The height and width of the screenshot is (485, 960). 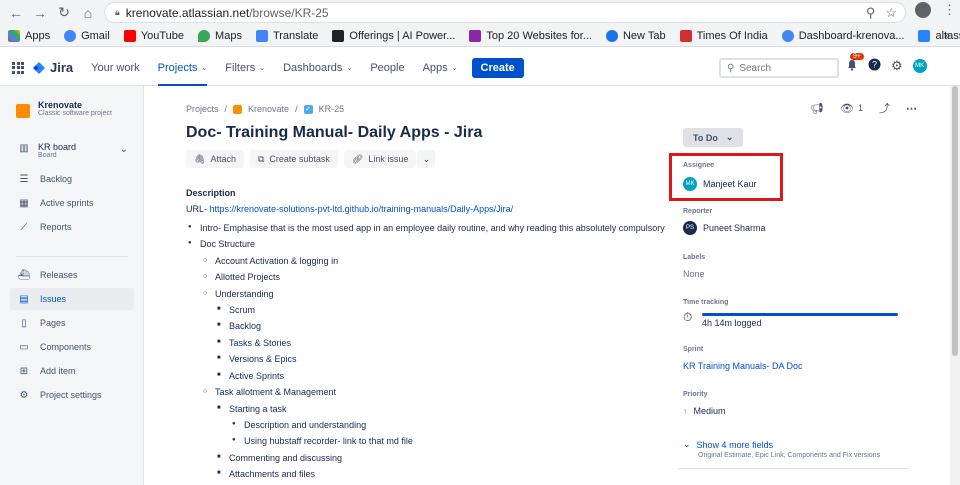 What do you see at coordinates (939, 35) in the screenshot?
I see `bookmark-jira: altassian - jira` at bounding box center [939, 35].